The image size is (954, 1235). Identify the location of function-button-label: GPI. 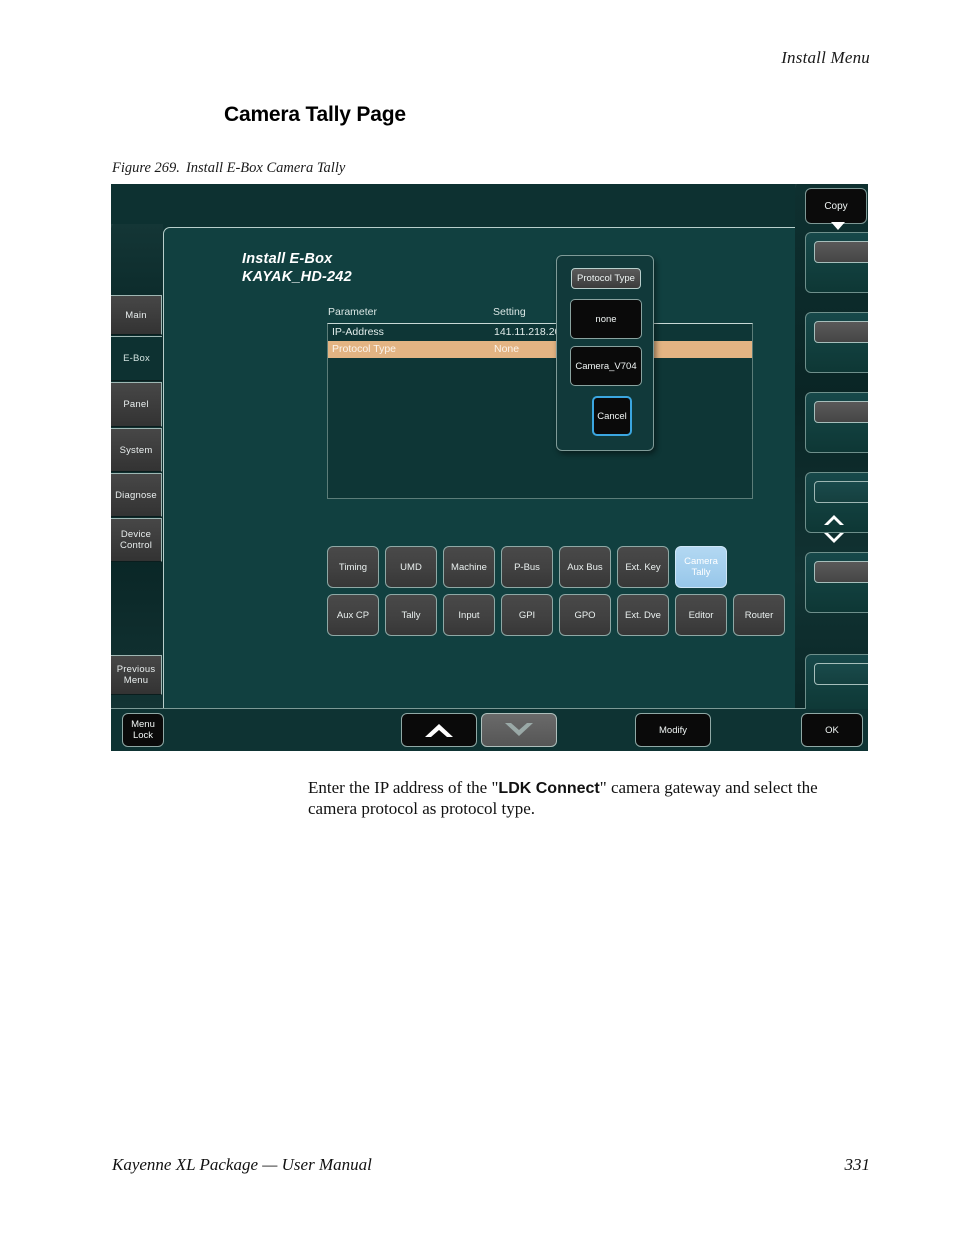
(527, 615).